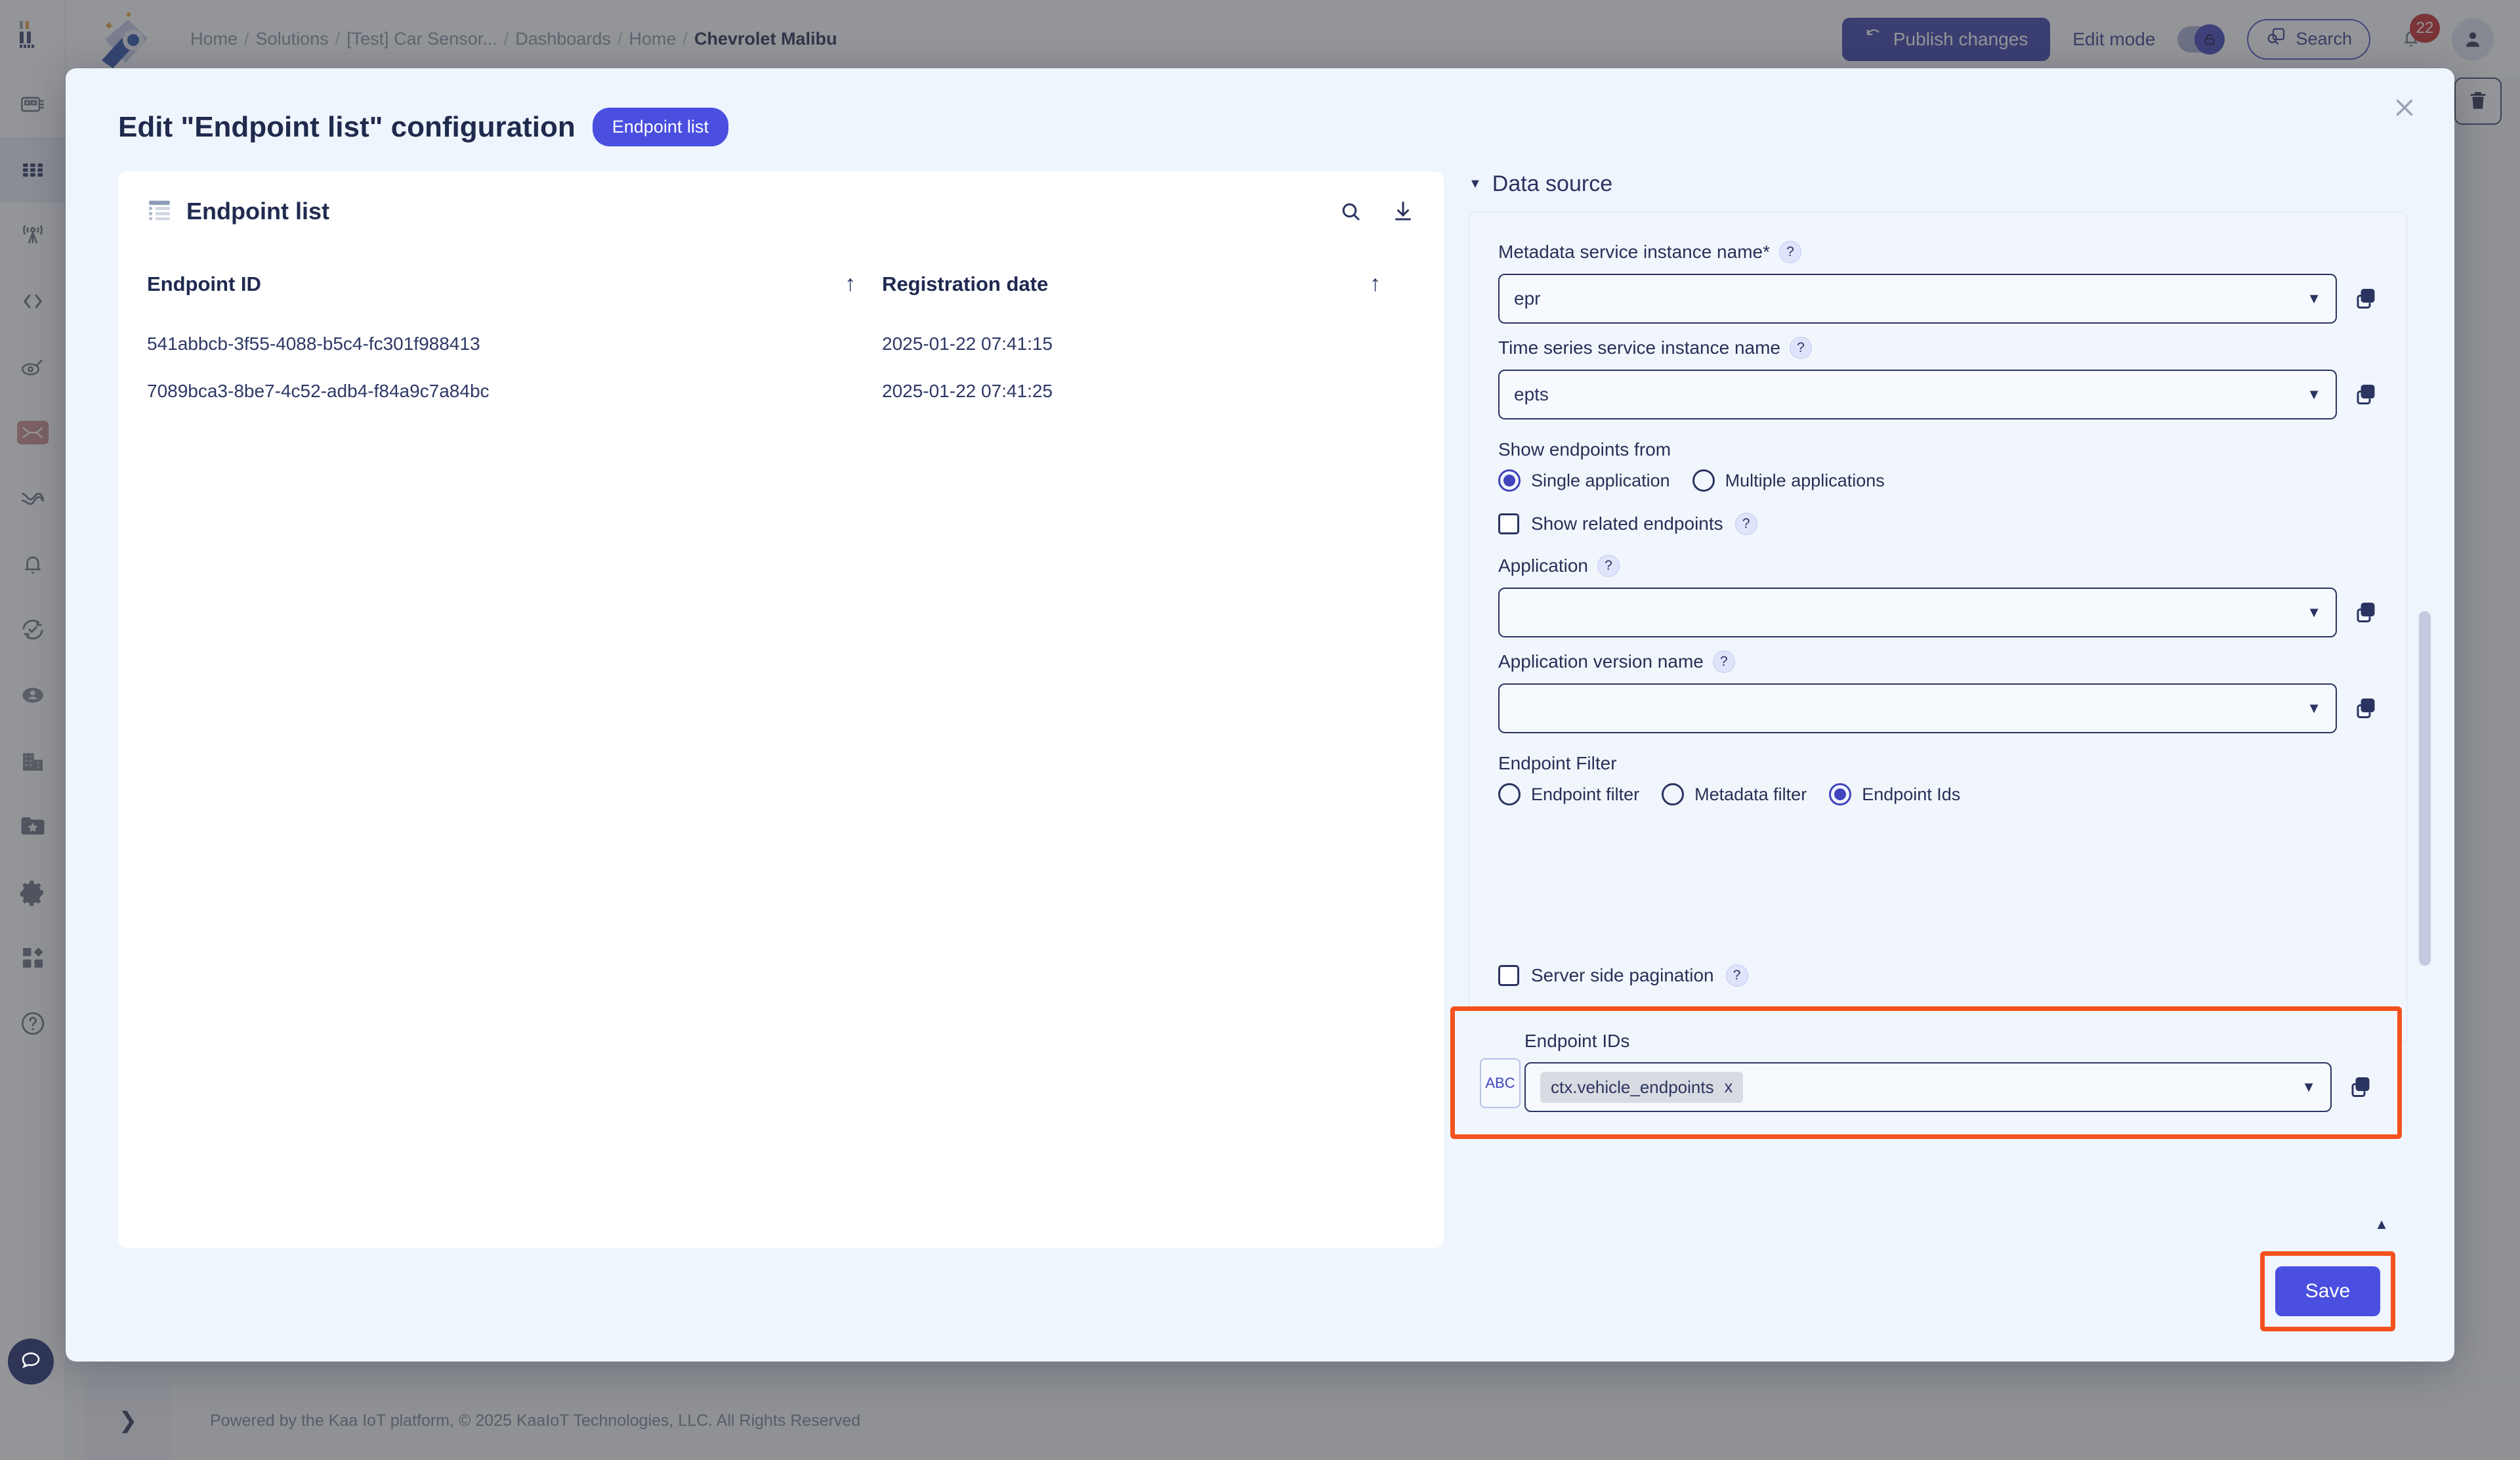  Describe the element at coordinates (1928, 1087) in the screenshot. I see `endpoint-ids-select: ctx.vehicle_endpoints x ▼` at that location.